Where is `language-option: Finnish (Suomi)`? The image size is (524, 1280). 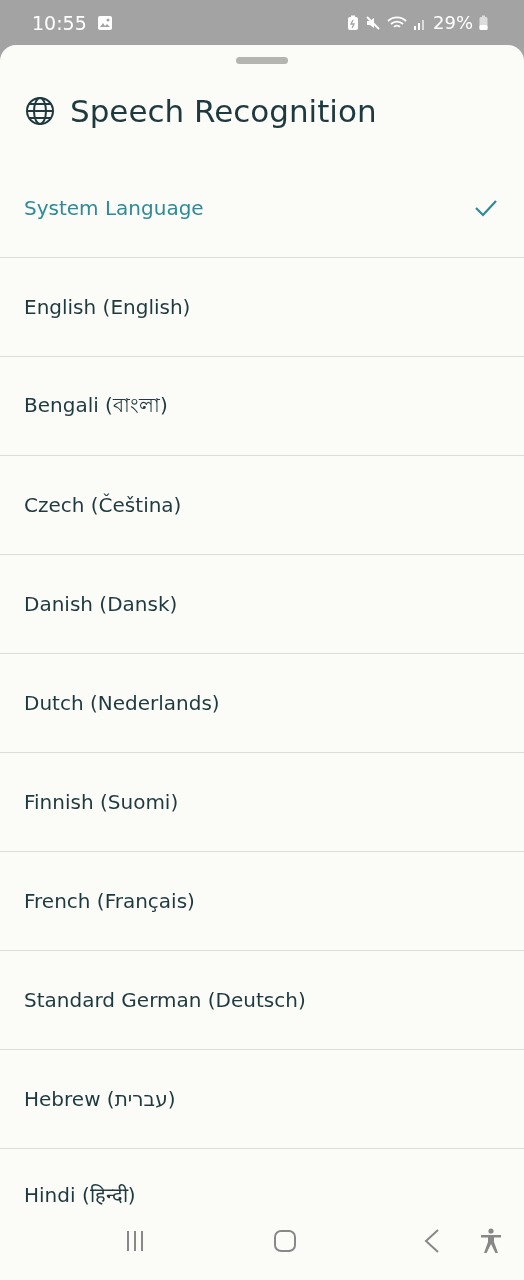
language-option: Finnish (Suomi) is located at coordinates (262, 802).